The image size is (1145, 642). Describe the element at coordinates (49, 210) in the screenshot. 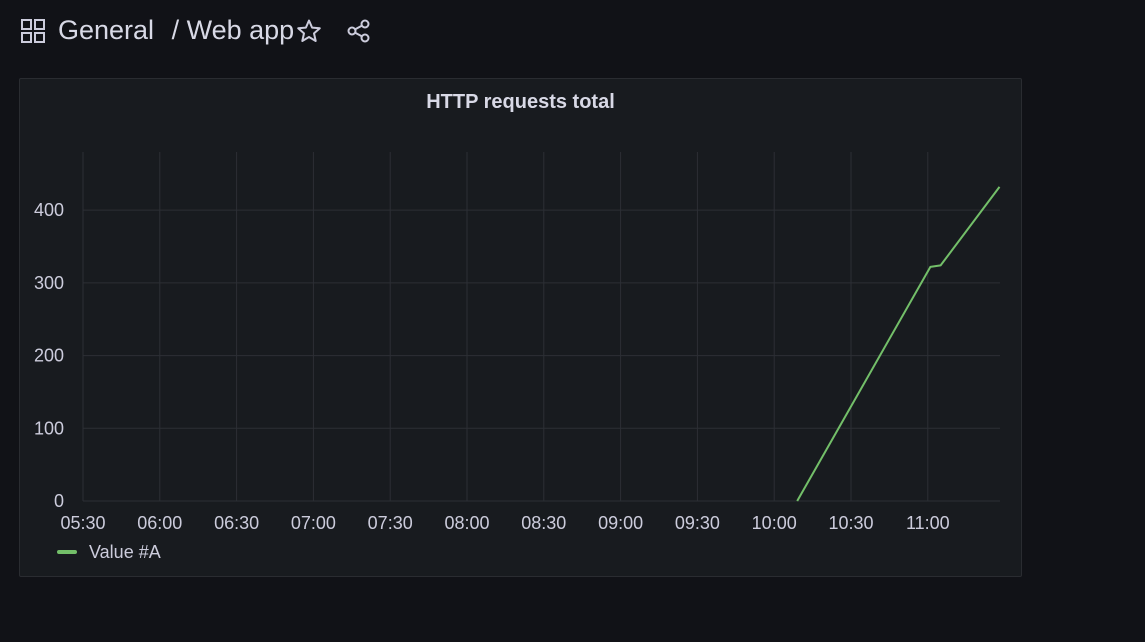

I see `y-tick-label: 400` at that location.